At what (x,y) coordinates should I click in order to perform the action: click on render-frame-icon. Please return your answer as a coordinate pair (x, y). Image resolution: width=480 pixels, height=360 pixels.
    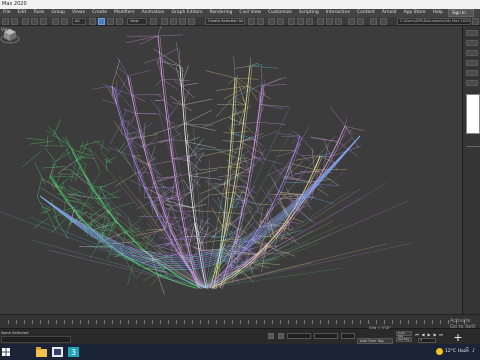
    Looking at the image, I should click on (329, 21).